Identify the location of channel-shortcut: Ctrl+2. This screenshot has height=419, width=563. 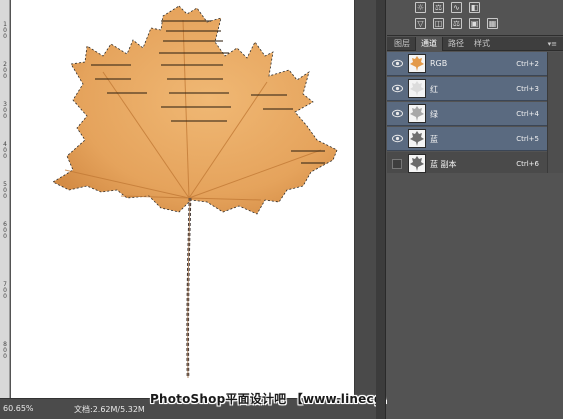
(527, 64).